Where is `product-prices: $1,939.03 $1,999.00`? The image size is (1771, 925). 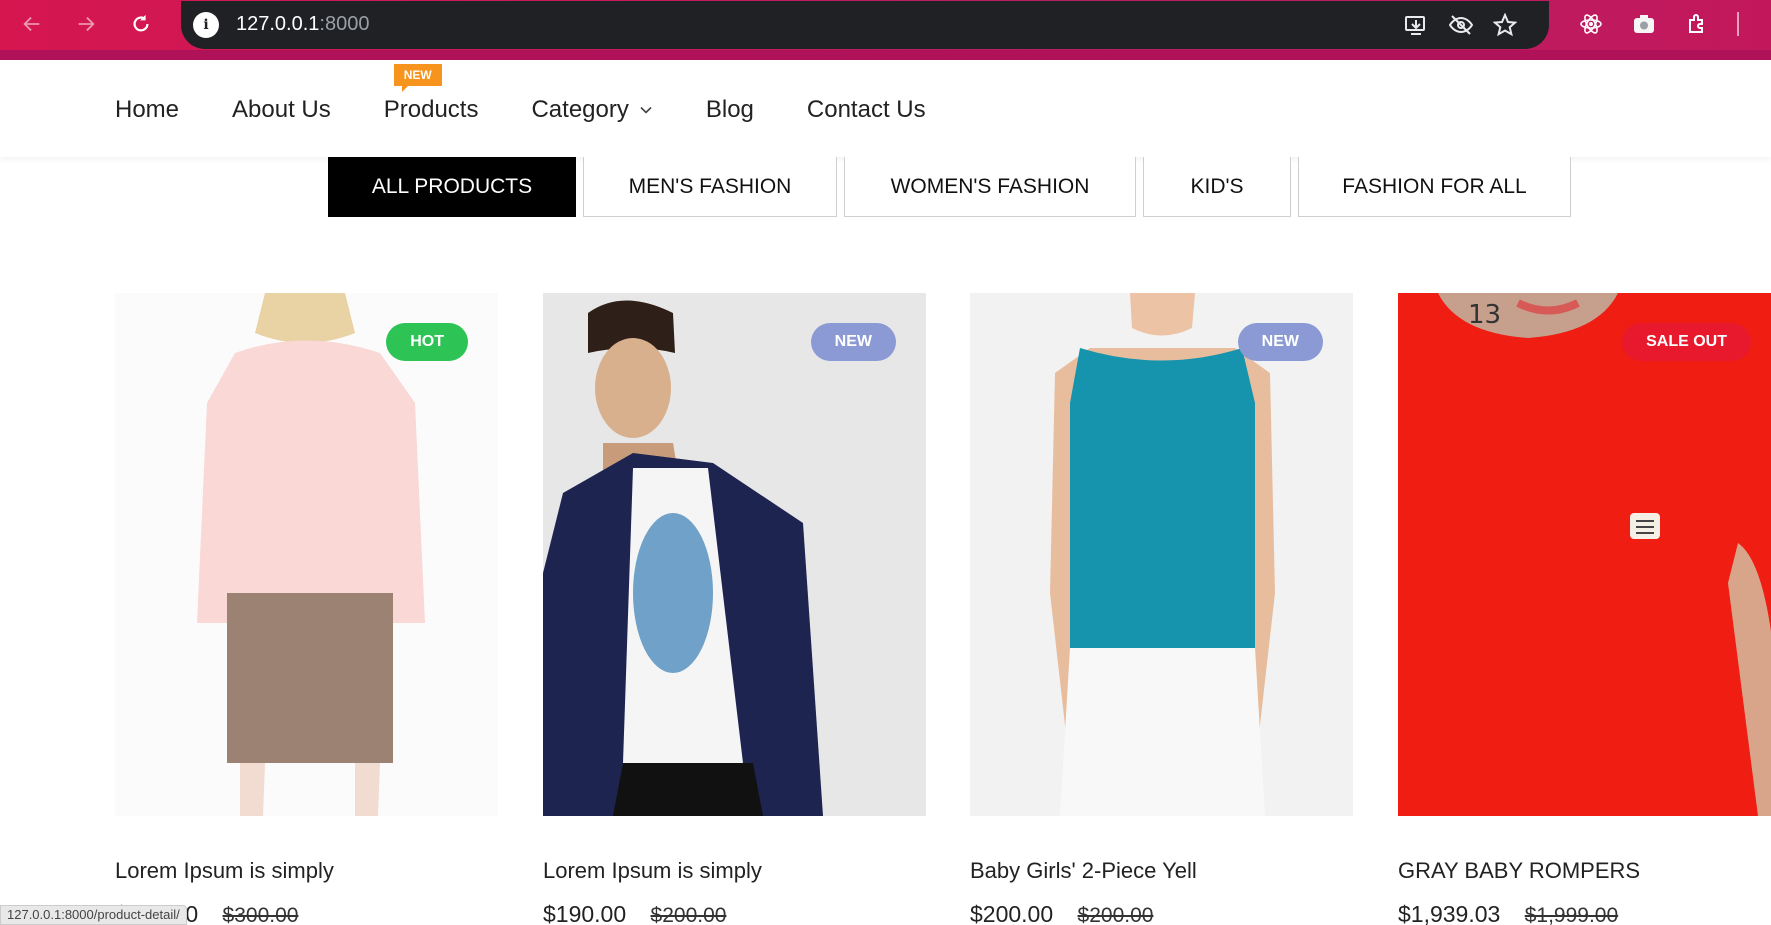
product-prices: $1,939.03 $1,999.00 is located at coordinates (1584, 913).